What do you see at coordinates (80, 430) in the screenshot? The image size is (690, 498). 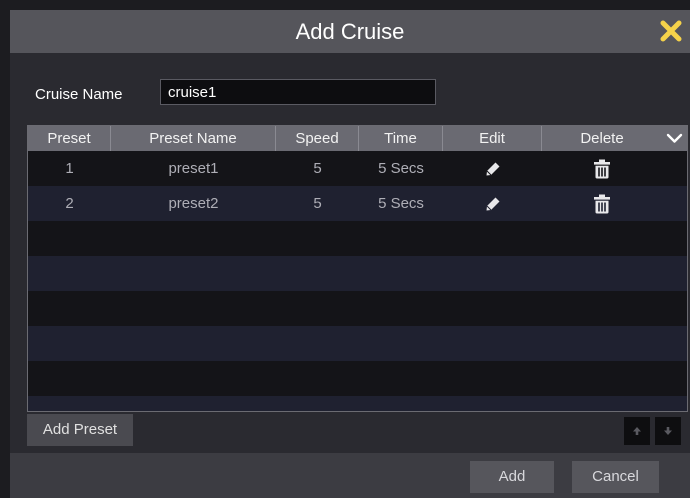 I see `add-preset-button: Add Preset` at bounding box center [80, 430].